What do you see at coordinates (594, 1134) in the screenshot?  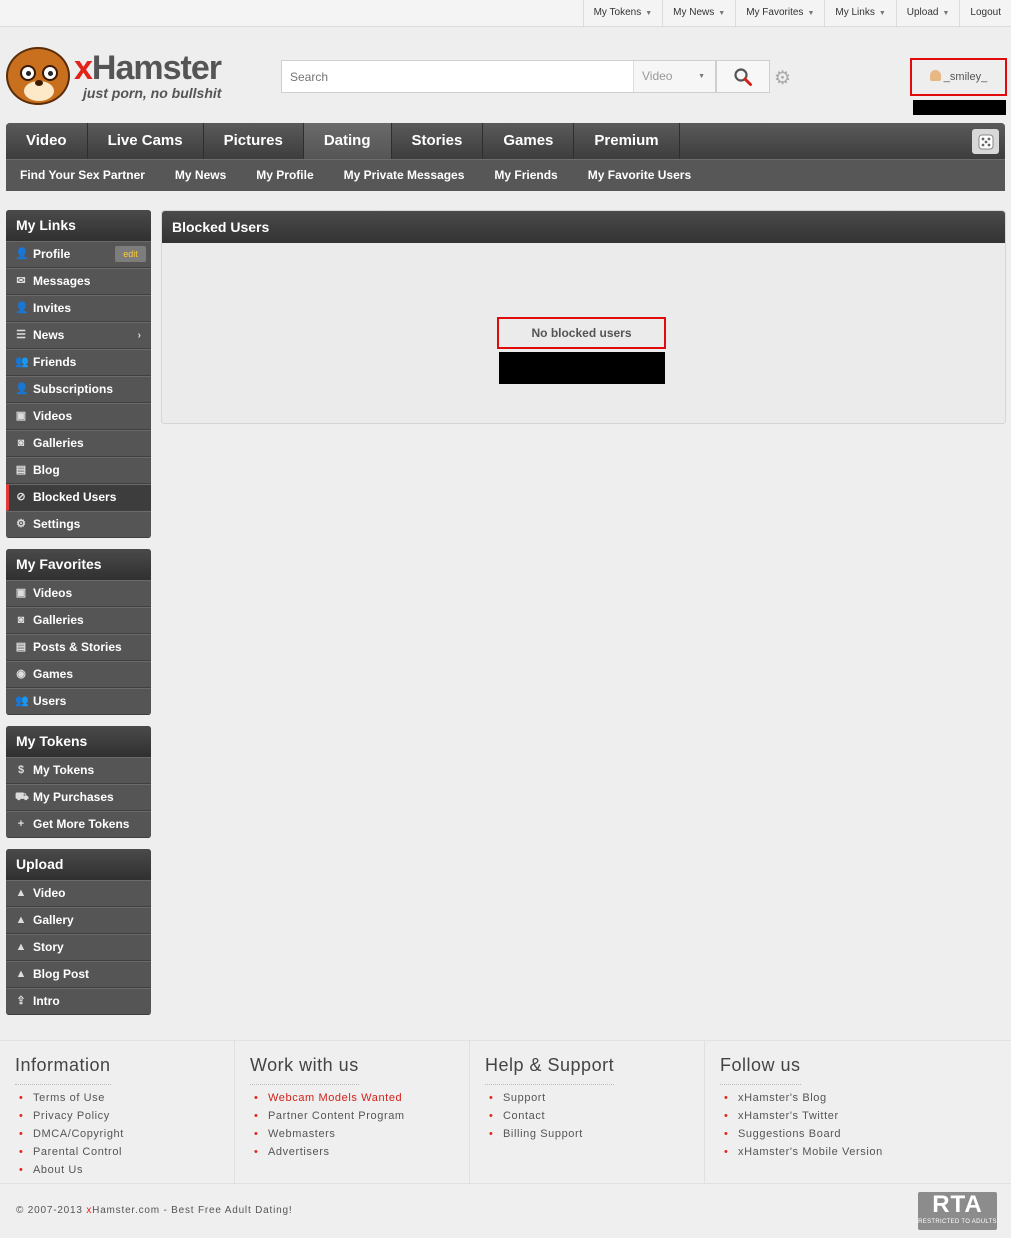 I see `footer-link-billing-support: Billing Support` at bounding box center [594, 1134].